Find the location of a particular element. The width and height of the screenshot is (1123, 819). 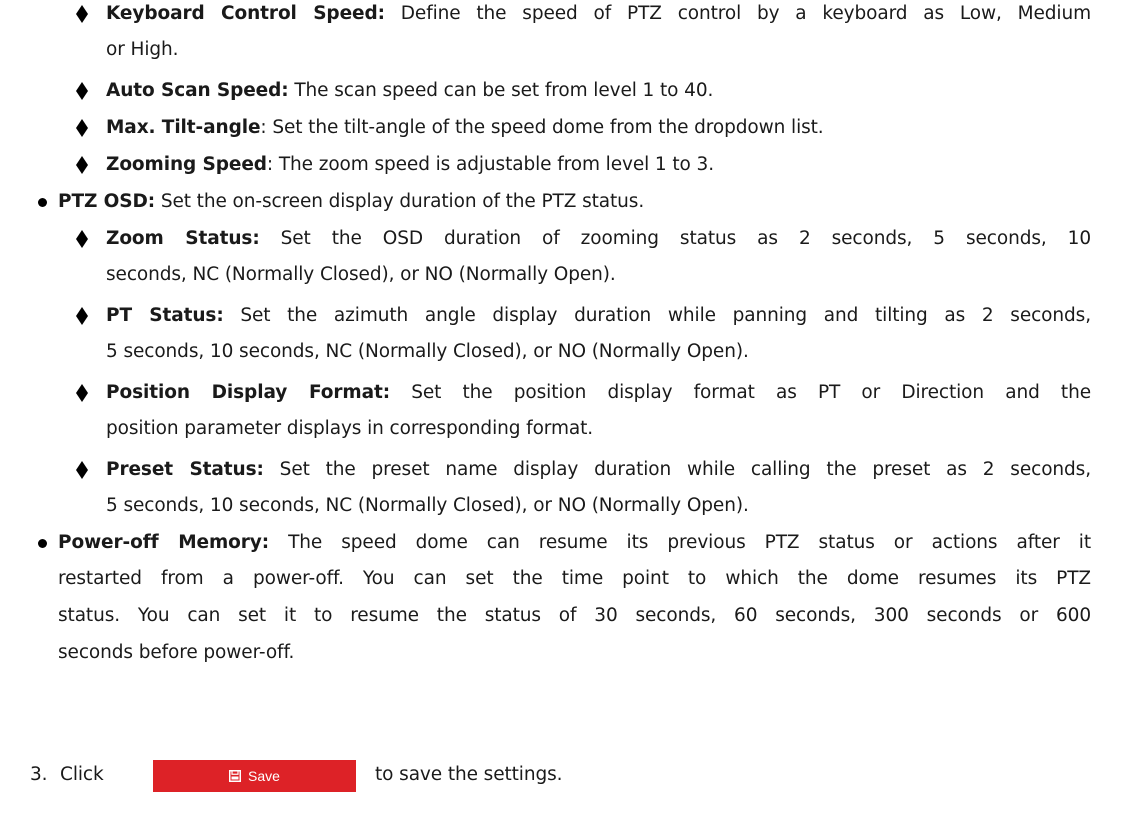

item-label: Zooming Speed is located at coordinates (186, 164).